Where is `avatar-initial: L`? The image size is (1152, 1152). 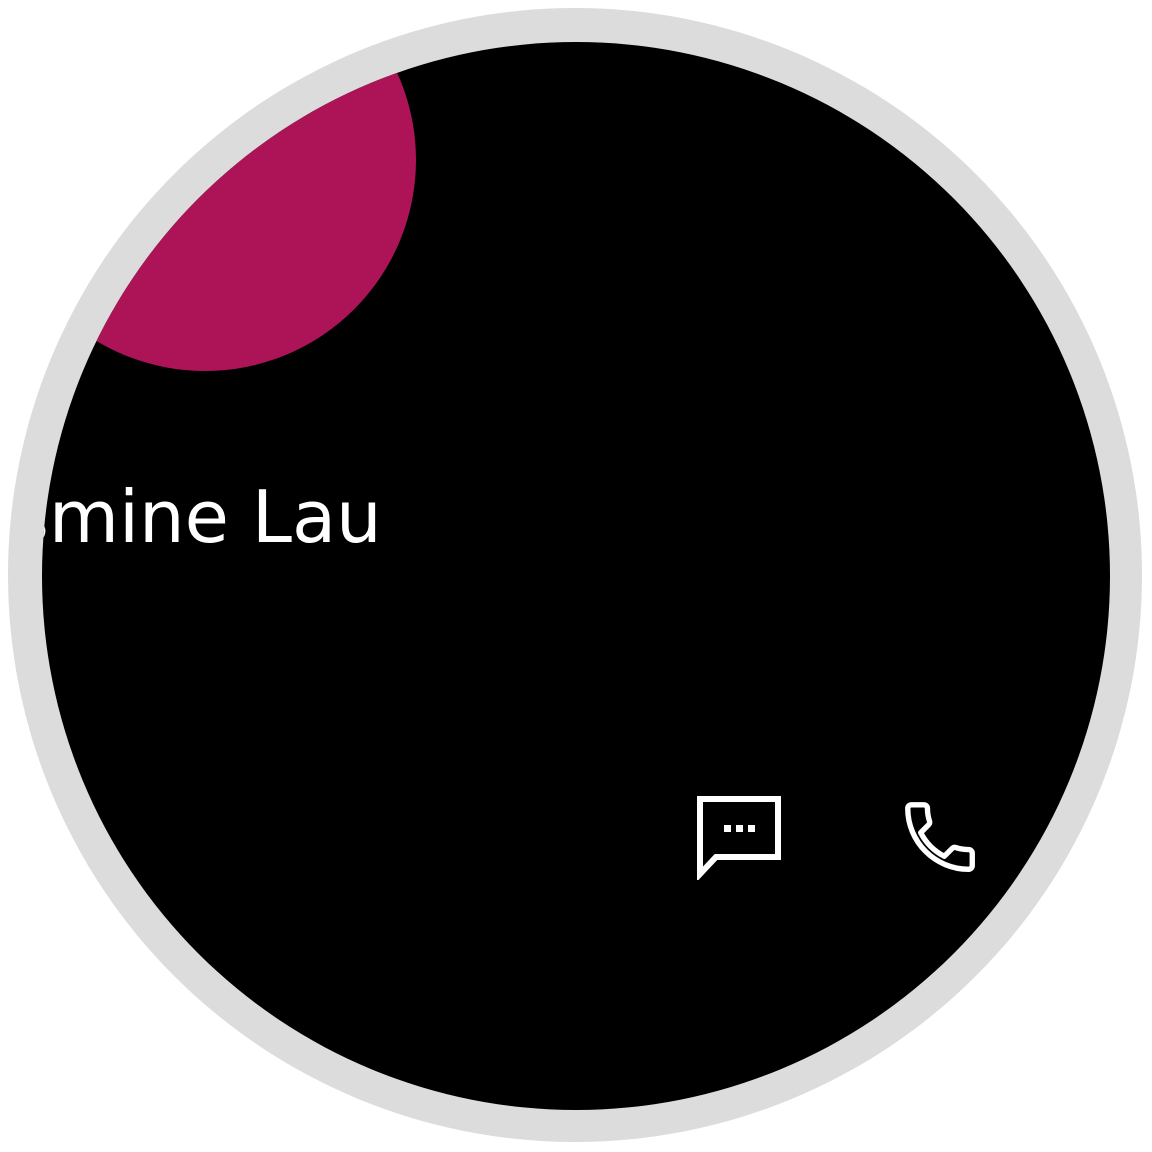
avatar-initial: L is located at coordinates (224, 106).